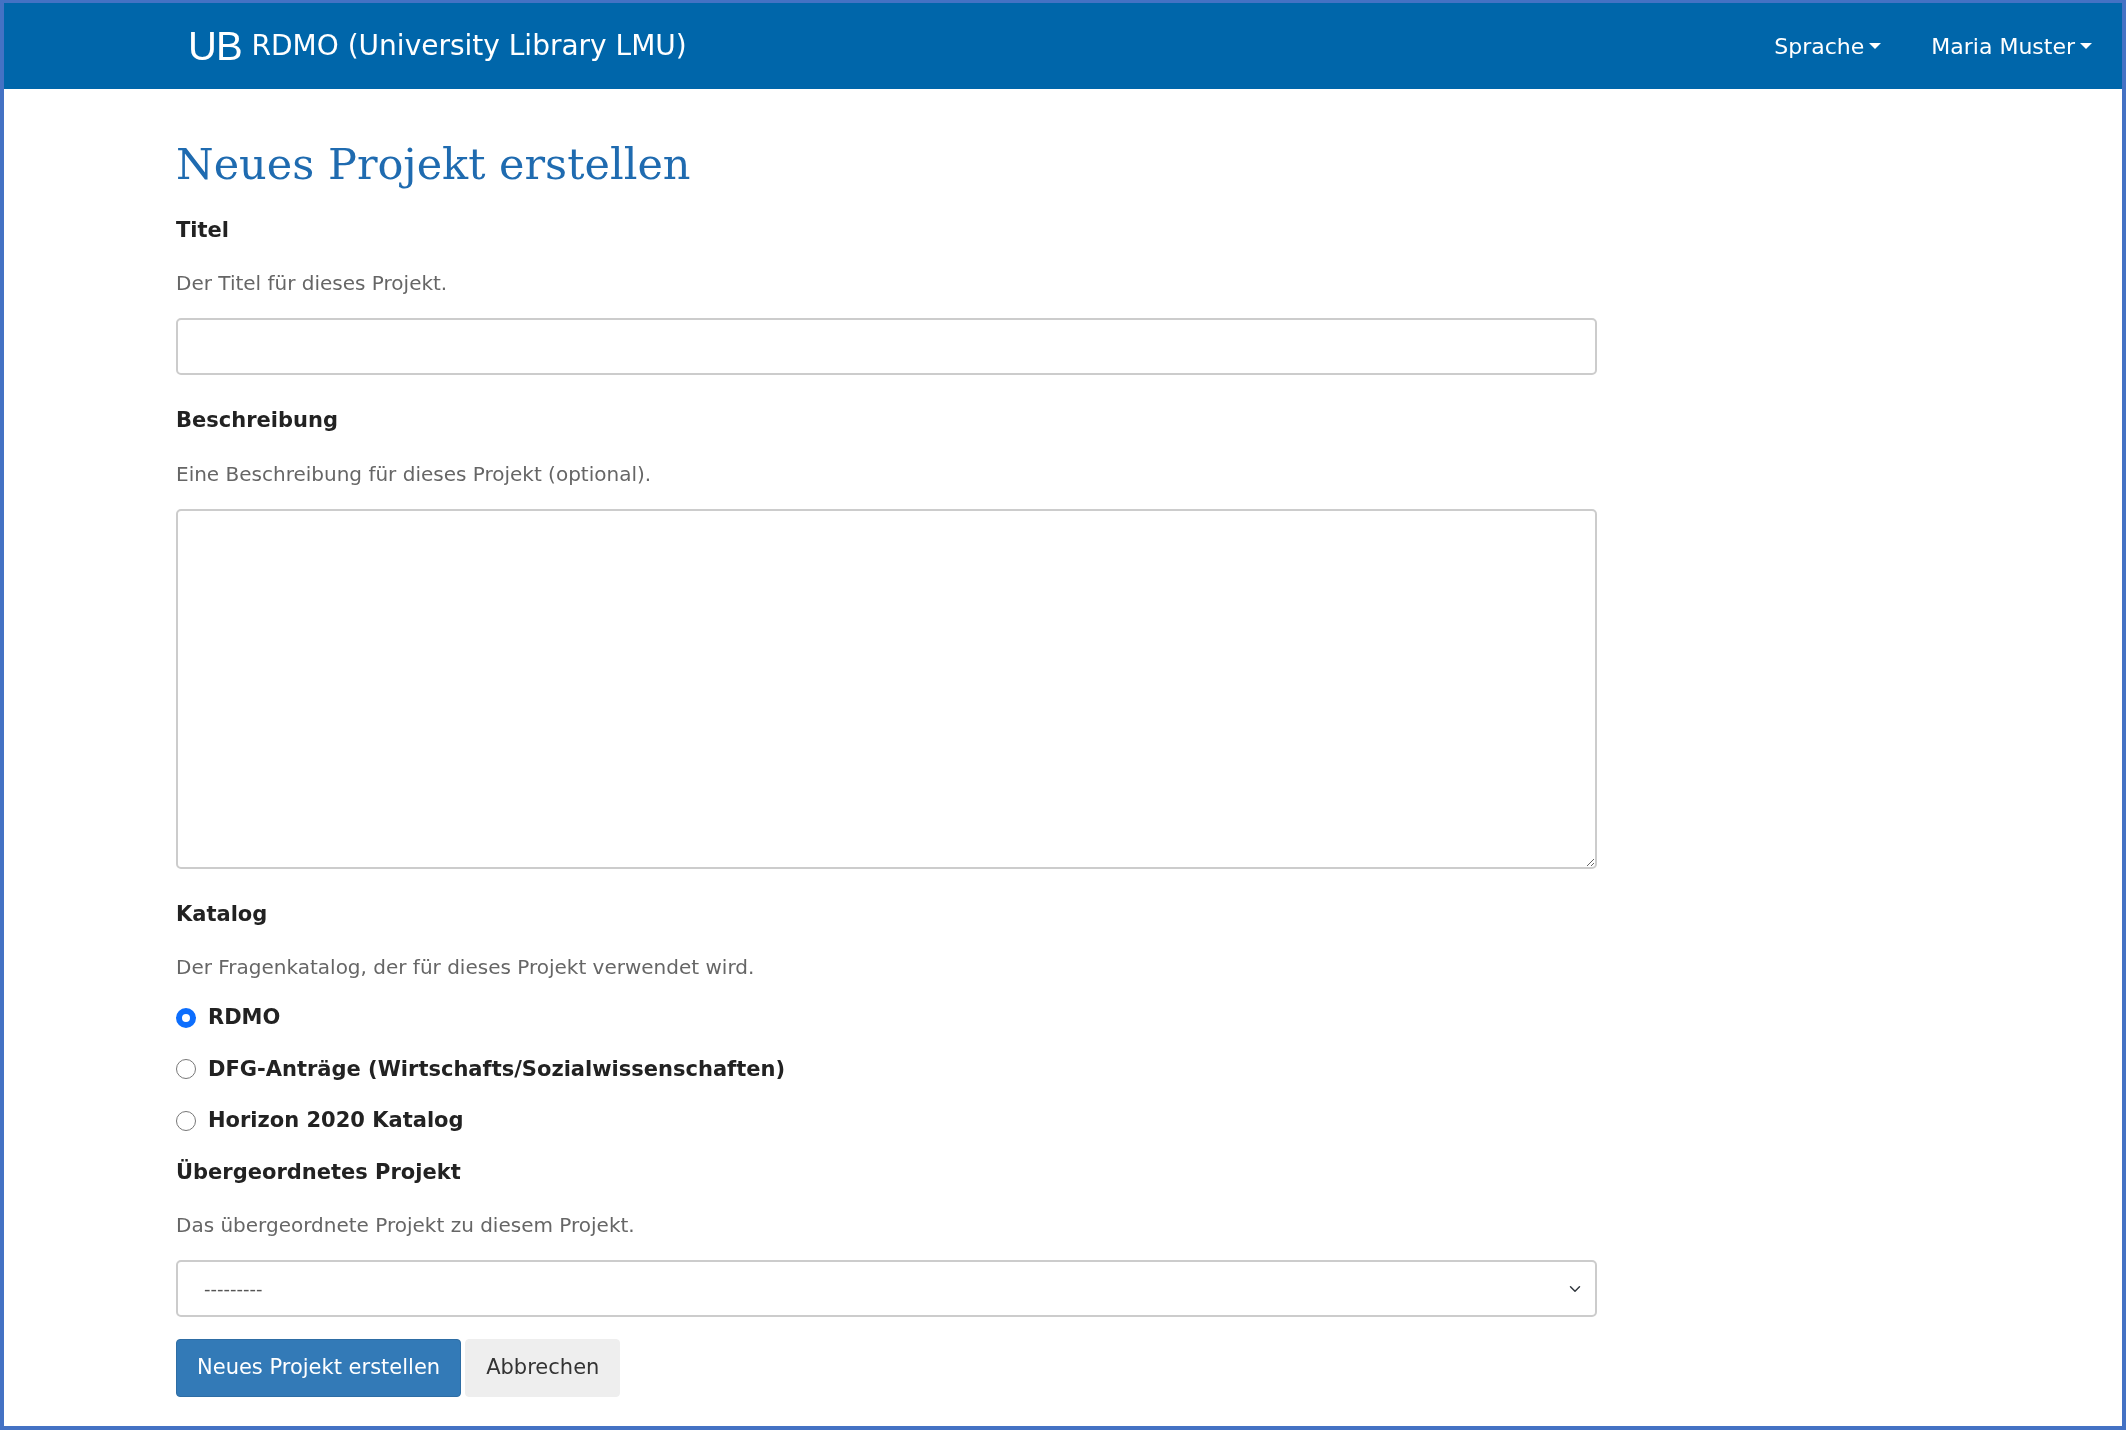 This screenshot has height=1430, width=2126. Describe the element at coordinates (886, 347) in the screenshot. I see `text-input` at that location.